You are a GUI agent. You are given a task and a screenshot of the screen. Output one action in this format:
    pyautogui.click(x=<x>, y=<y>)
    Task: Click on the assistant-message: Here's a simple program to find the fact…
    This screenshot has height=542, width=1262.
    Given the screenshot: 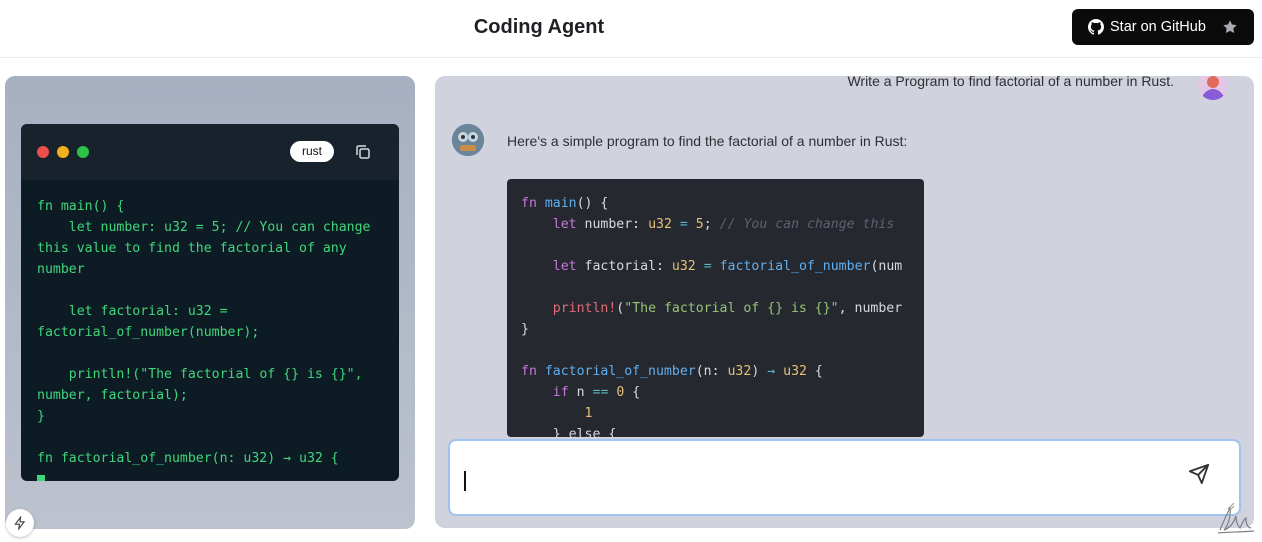 What is the action you would take?
    pyautogui.click(x=707, y=141)
    